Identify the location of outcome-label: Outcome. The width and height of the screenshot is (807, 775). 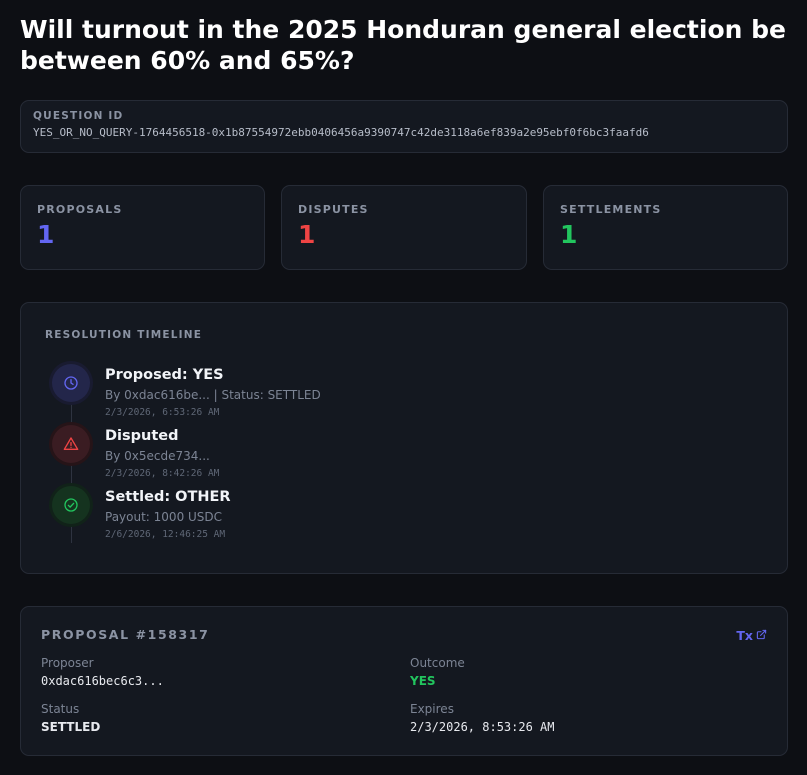
(437, 663).